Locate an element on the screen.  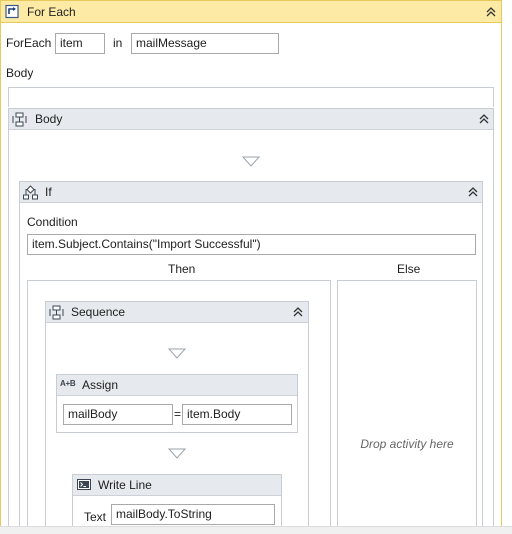
foreach-title: For Each is located at coordinates (51, 12).